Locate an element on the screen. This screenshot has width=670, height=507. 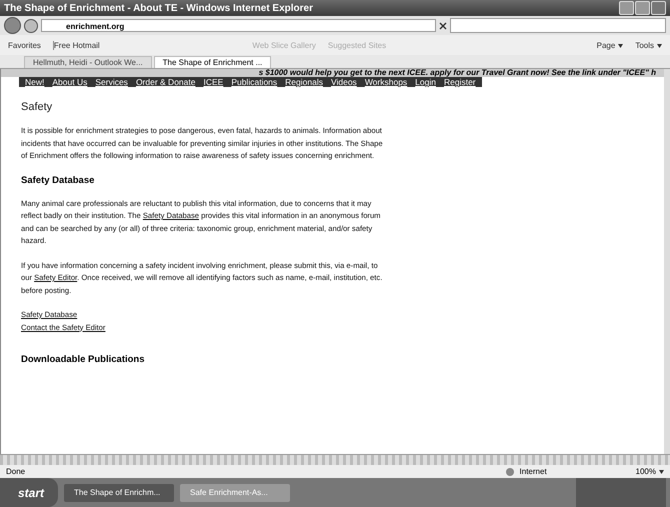
nav-link: Videos is located at coordinates (343, 82).